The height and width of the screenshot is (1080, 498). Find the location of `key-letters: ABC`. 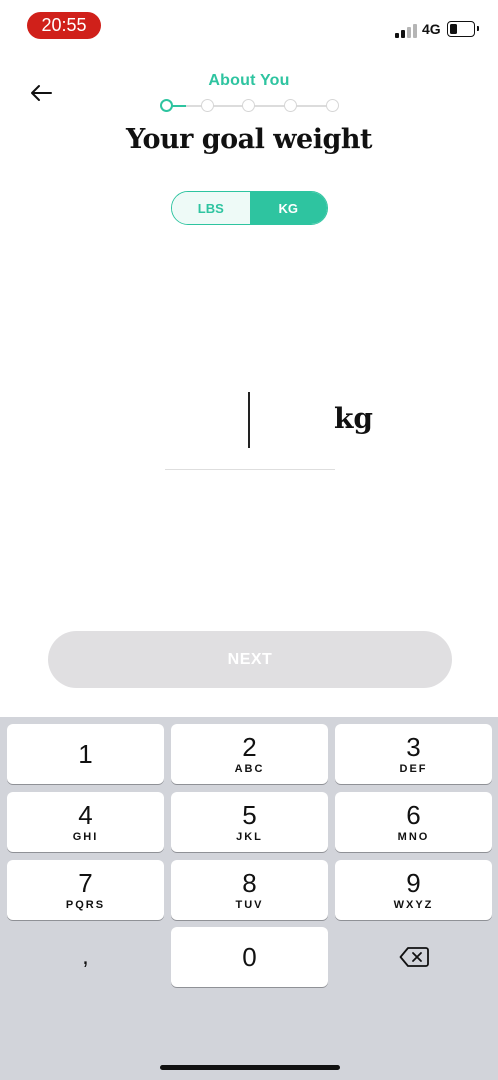

key-letters: ABC is located at coordinates (249, 768).